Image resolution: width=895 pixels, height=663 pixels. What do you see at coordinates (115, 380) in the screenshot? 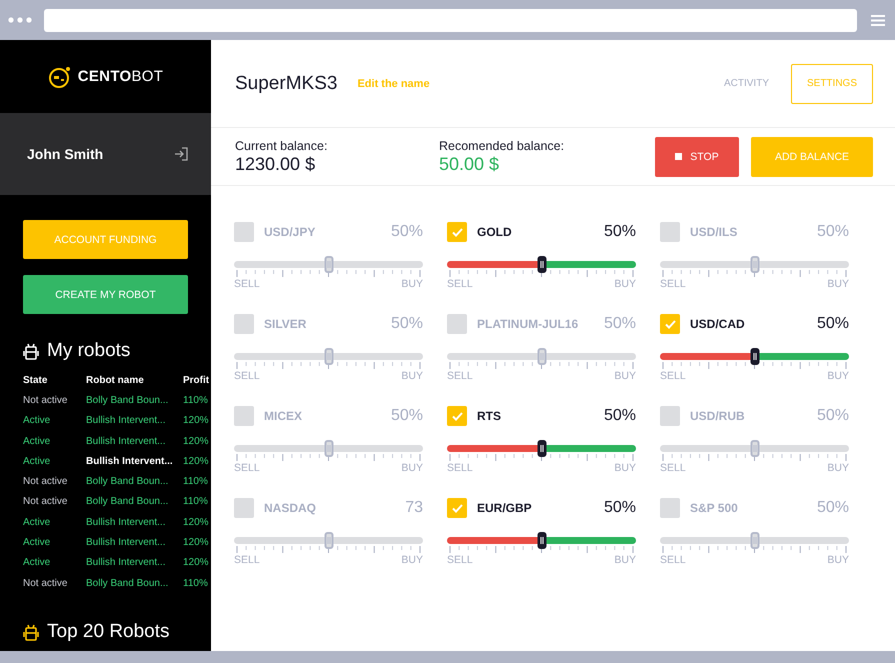
I see `column-header: Robot name` at bounding box center [115, 380].